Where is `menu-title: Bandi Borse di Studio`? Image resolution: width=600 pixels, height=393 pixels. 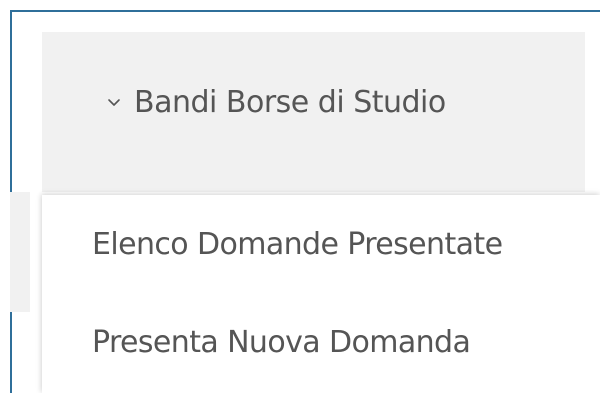 menu-title: Bandi Borse di Studio is located at coordinates (290, 102).